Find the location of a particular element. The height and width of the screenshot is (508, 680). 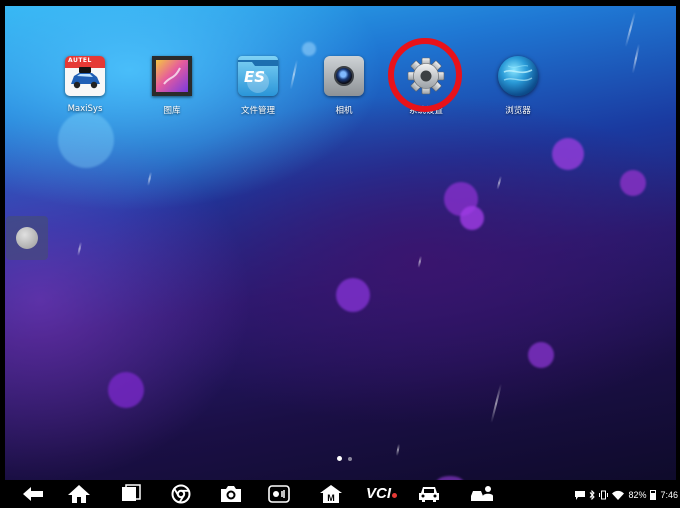

app-gallery: 图库 is located at coordinates (172, 86).